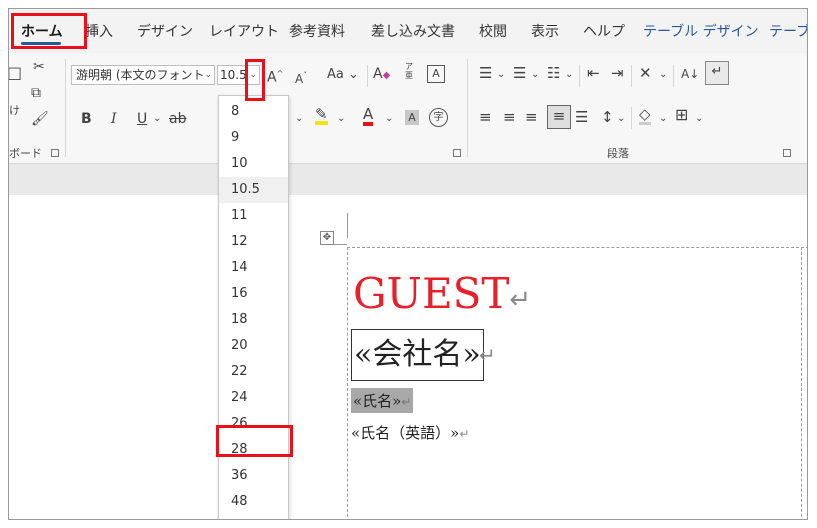 The height and width of the screenshot is (528, 817). Describe the element at coordinates (409, 71) in the screenshot. I see `phonetic-guide-icon: ア亜` at that location.